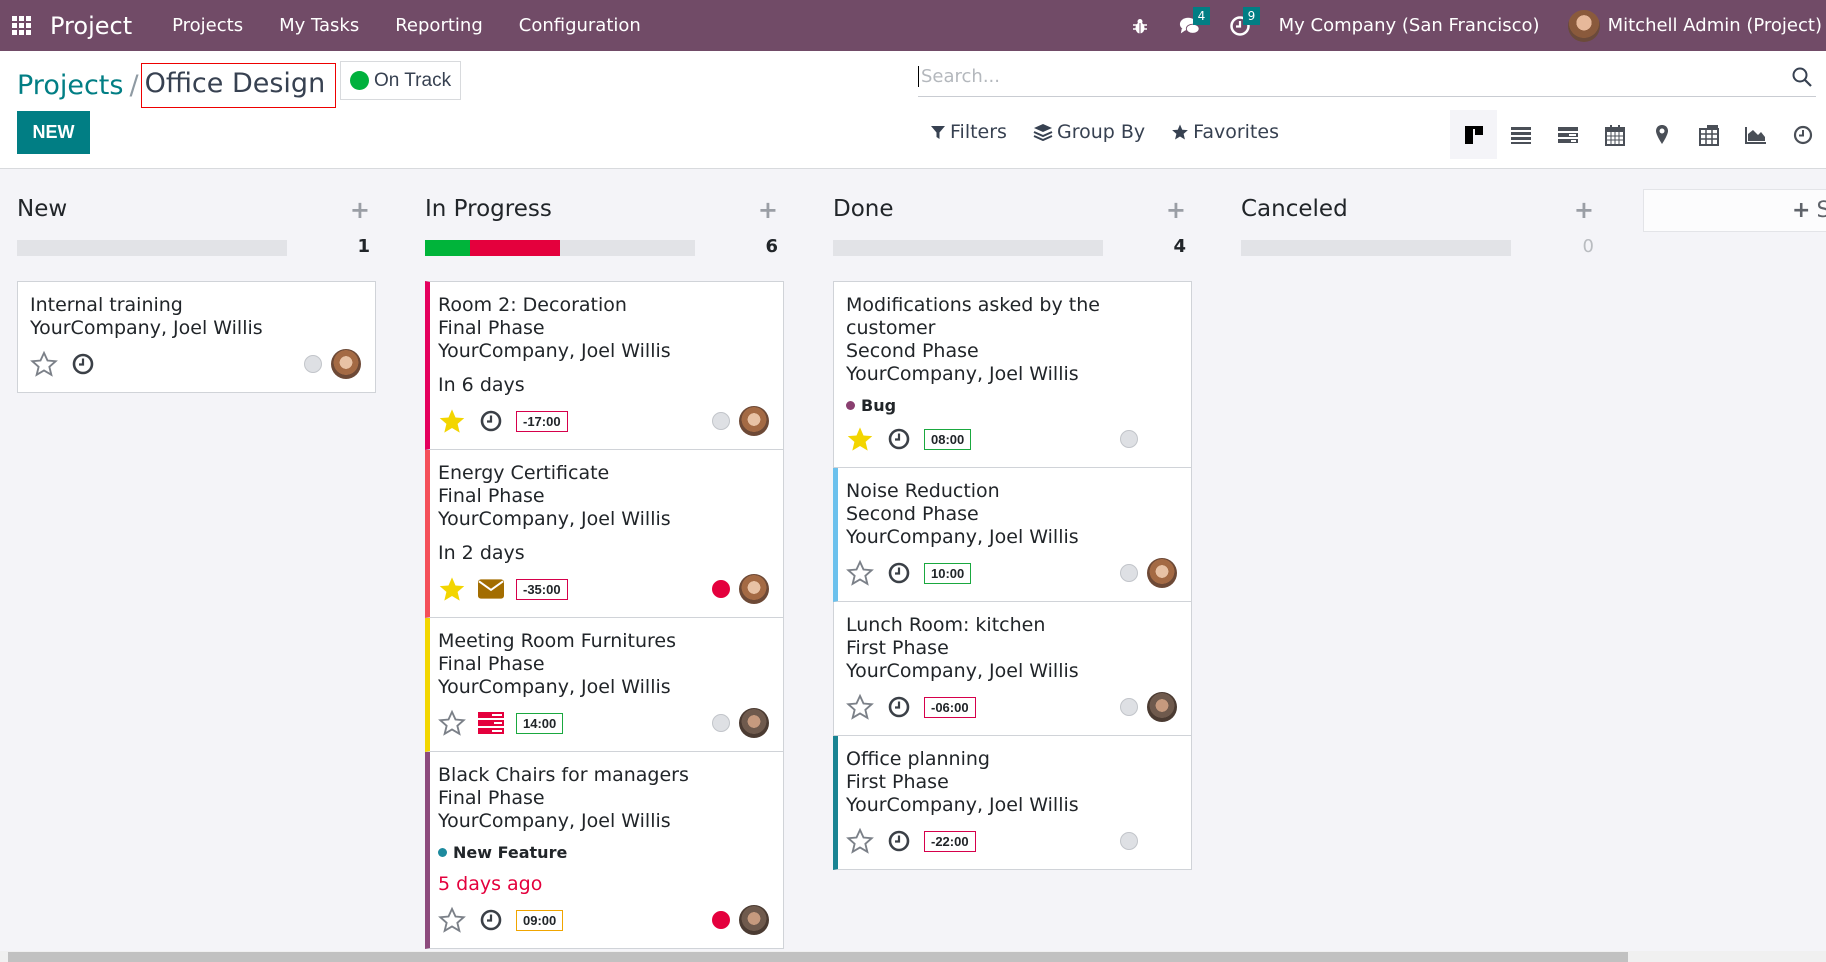 The width and height of the screenshot is (1826, 962). What do you see at coordinates (401, 80) in the screenshot?
I see `project-status-button: On Track` at bounding box center [401, 80].